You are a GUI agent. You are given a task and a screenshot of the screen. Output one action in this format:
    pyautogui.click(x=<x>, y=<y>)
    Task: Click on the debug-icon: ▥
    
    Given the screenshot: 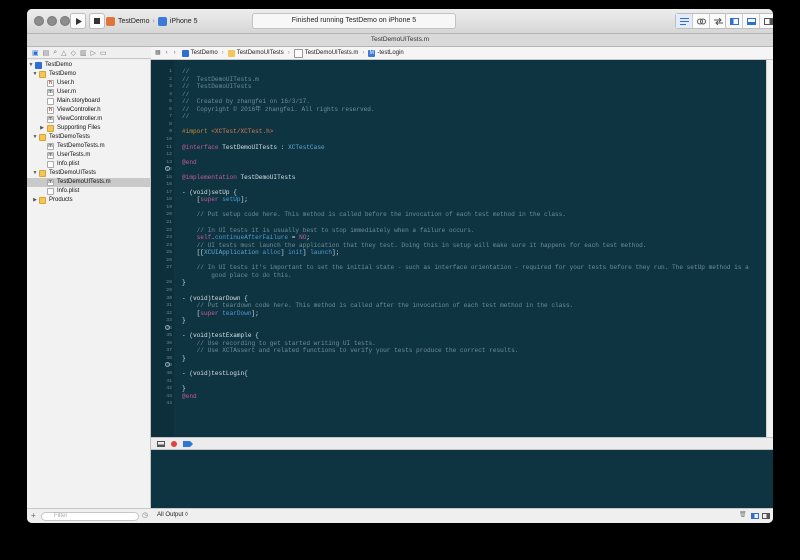 What is the action you would take?
    pyautogui.click(x=83, y=53)
    